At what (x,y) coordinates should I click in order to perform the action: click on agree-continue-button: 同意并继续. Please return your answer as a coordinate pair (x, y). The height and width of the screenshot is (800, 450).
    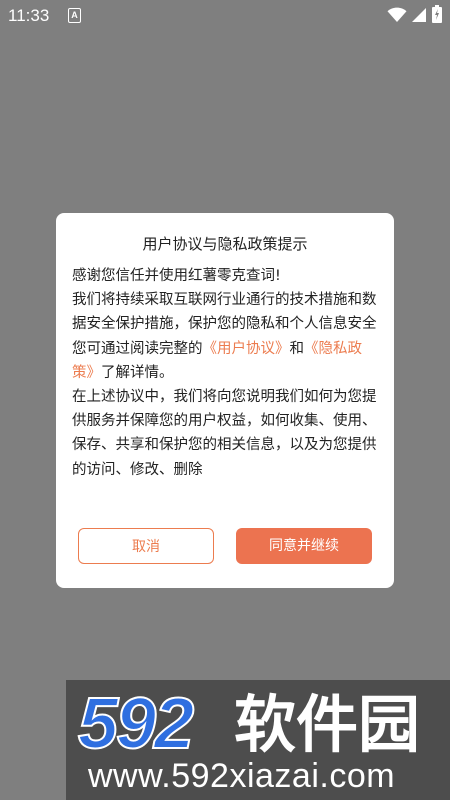
    Looking at the image, I should click on (304, 546).